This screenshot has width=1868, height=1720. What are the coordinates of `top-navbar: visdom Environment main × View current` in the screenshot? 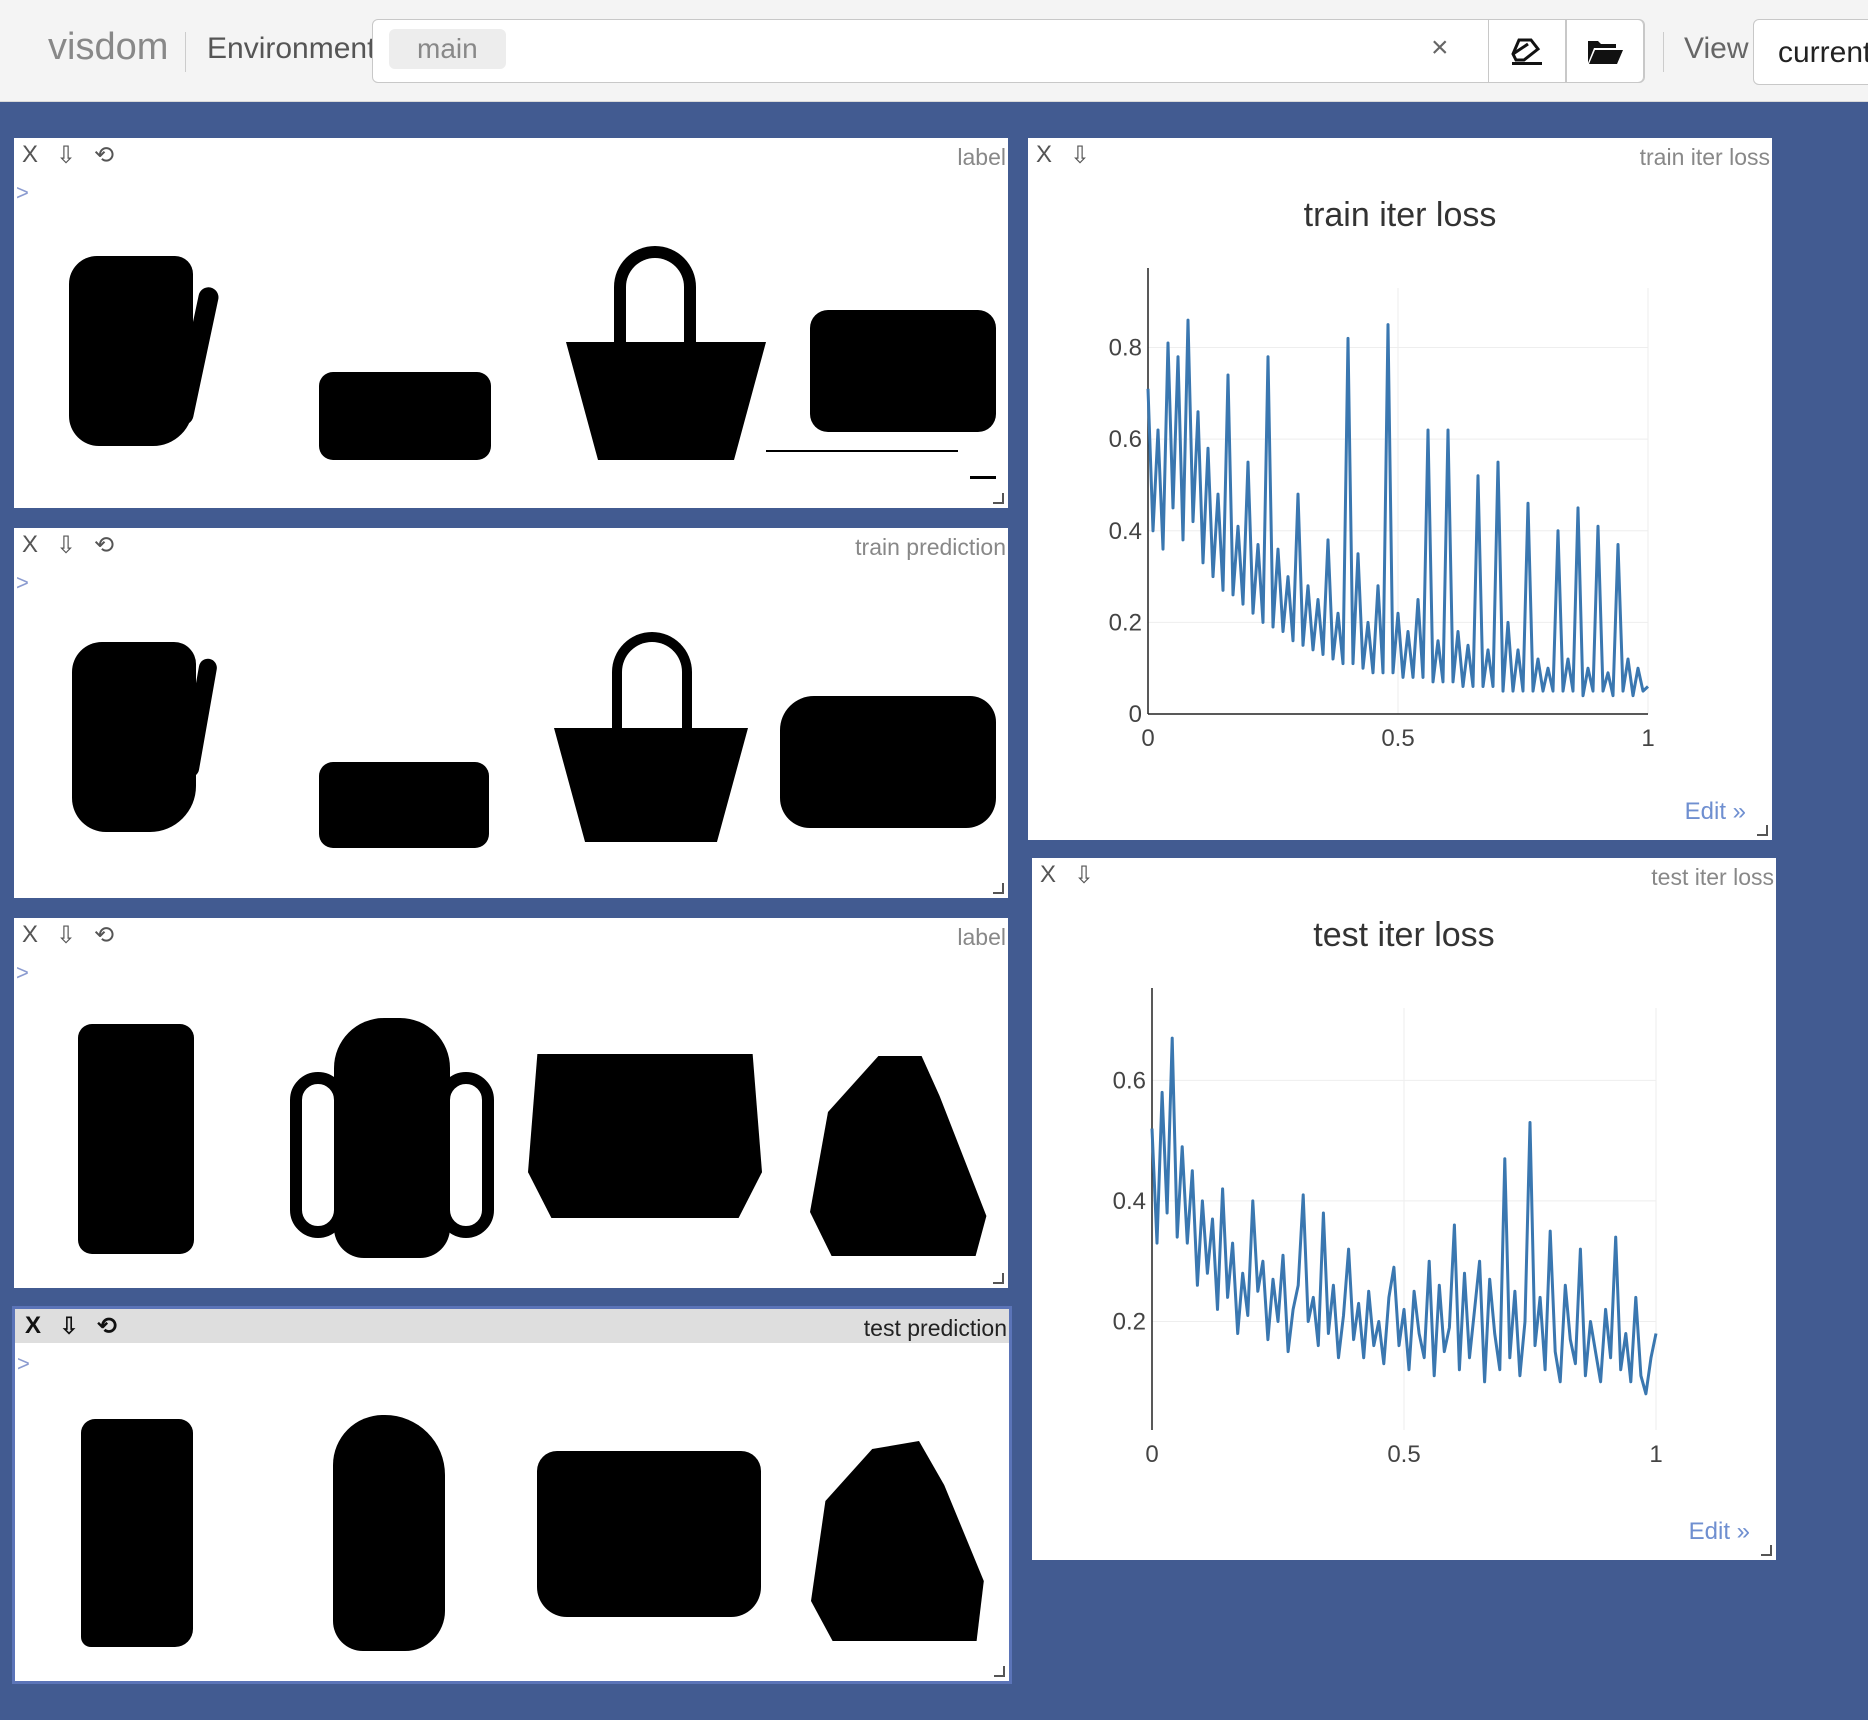 It's located at (934, 51).